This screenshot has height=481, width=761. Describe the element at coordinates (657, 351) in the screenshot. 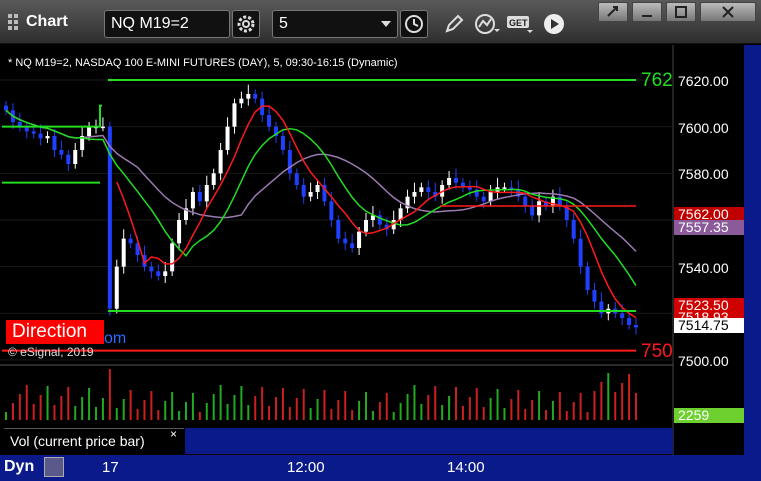

I see `bottom-red-edge-label: 750` at that location.